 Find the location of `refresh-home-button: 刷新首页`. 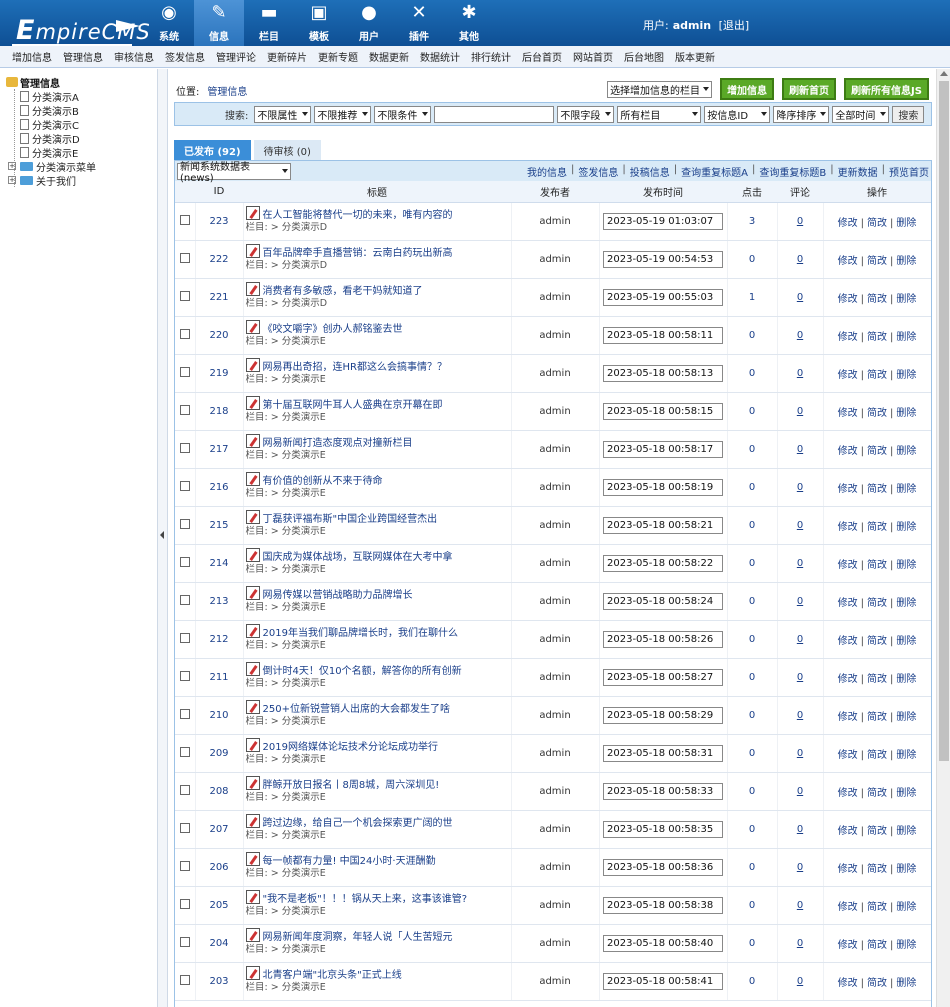

refresh-home-button: 刷新首页 is located at coordinates (809, 89).